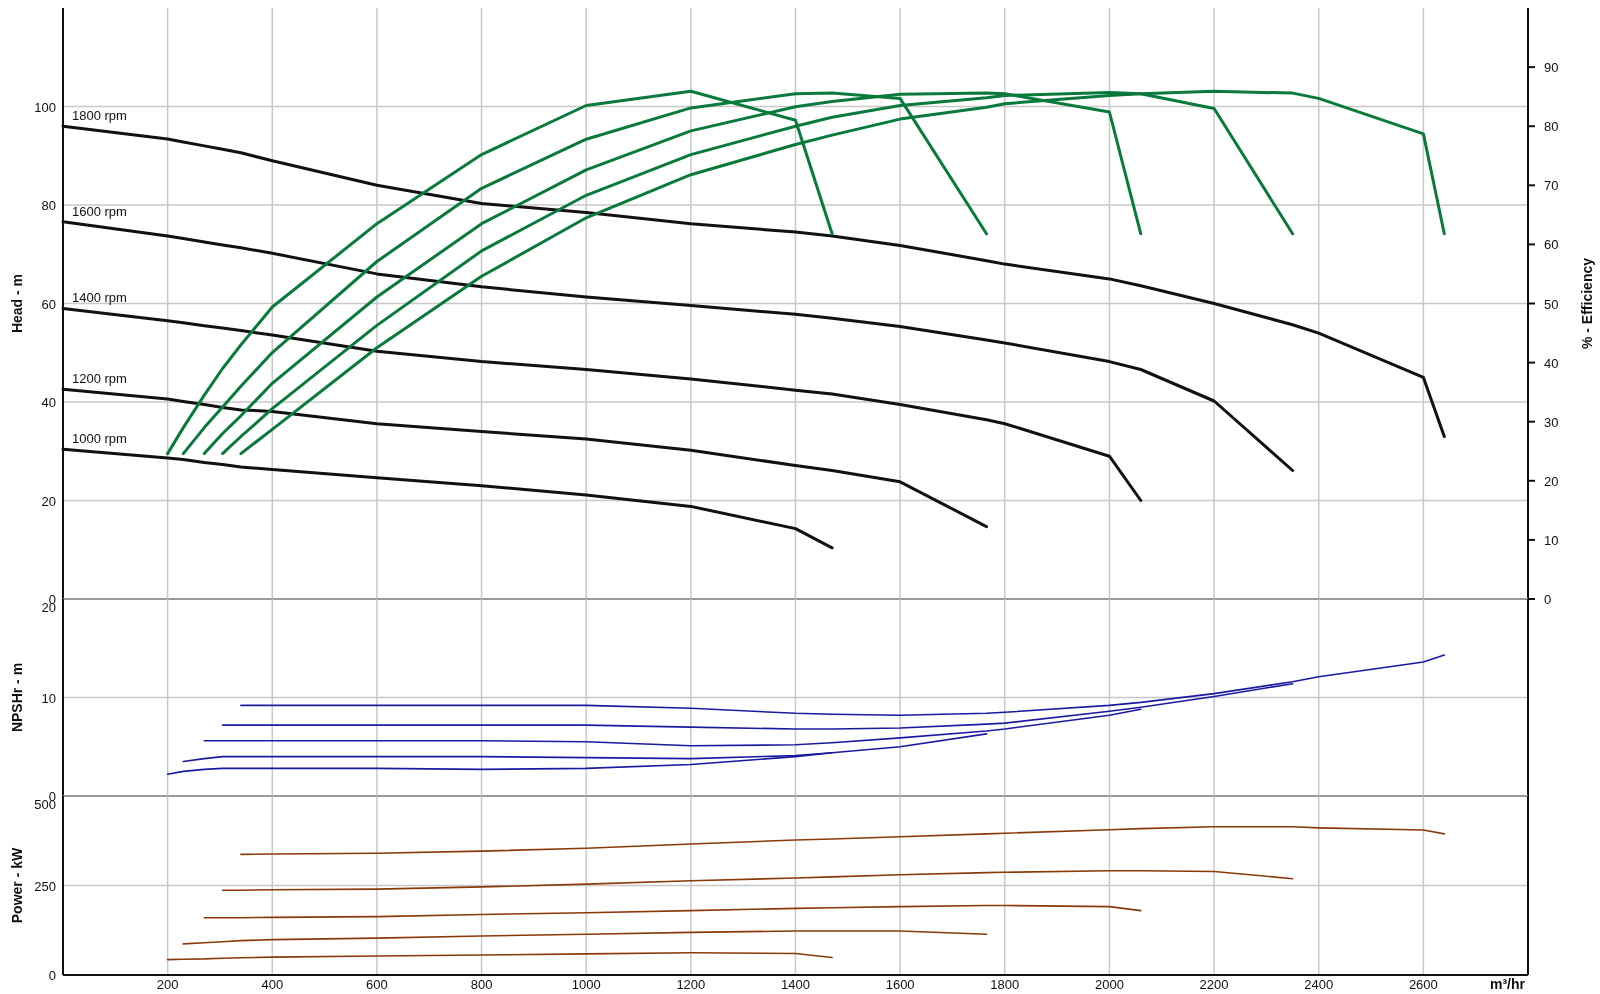  Describe the element at coordinates (1551, 304) in the screenshot. I see `y-tick-label: 50` at that location.